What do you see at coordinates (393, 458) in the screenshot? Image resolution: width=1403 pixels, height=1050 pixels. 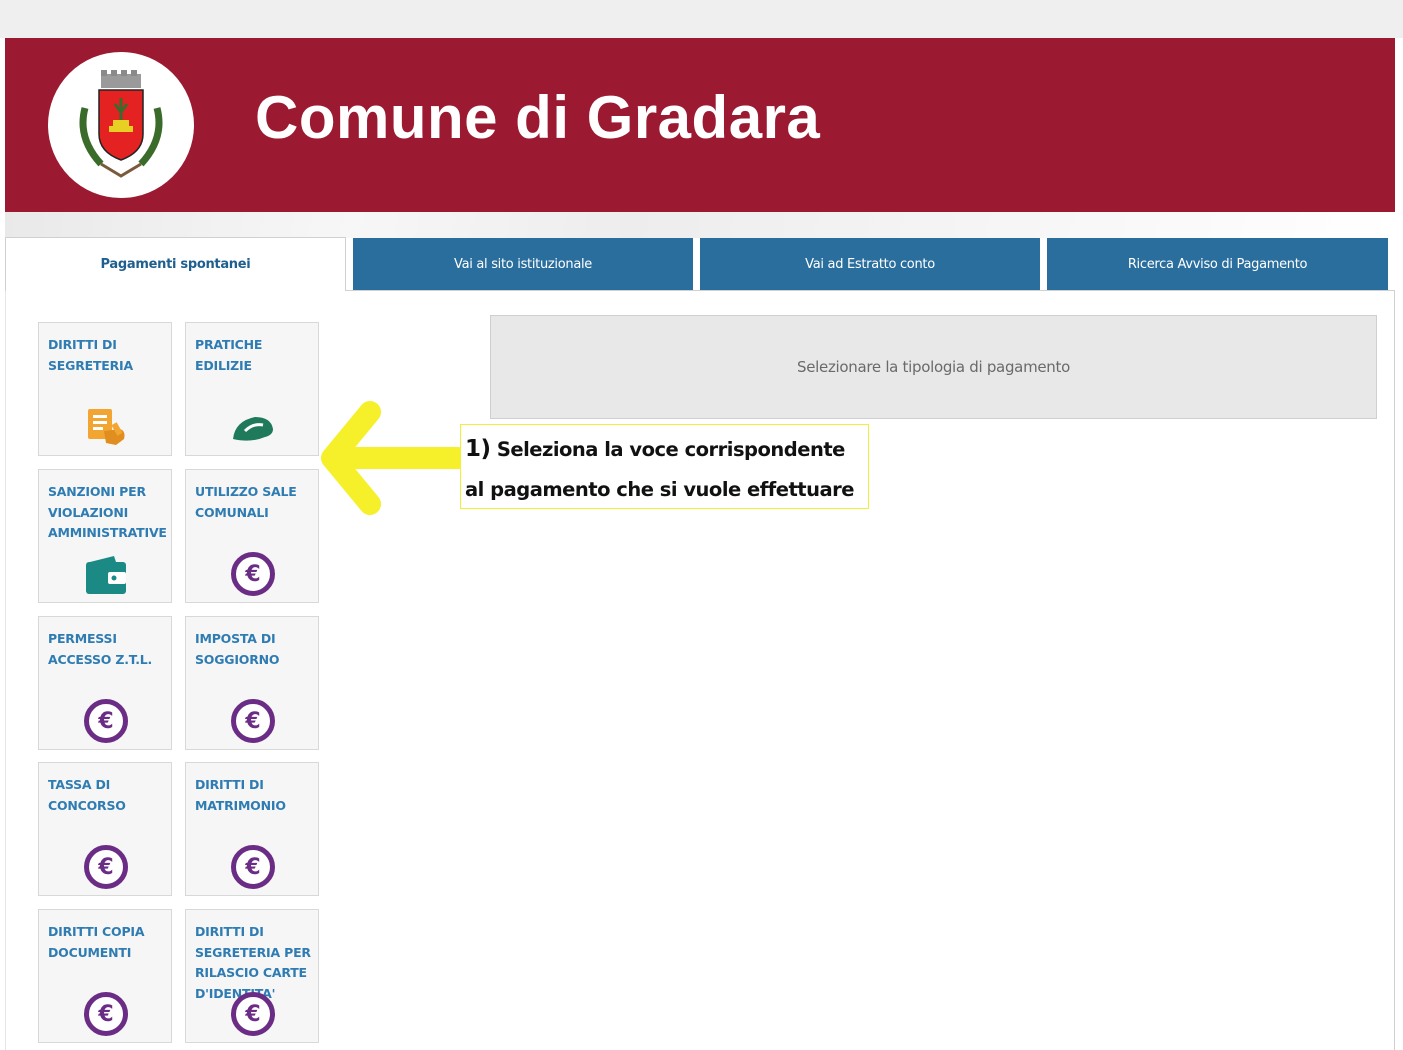 I see `arrow-left-icon` at bounding box center [393, 458].